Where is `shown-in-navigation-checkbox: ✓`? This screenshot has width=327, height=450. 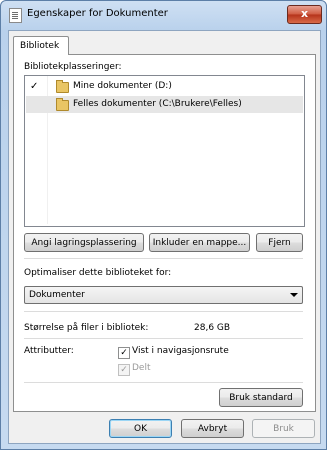 shown-in-navigation-checkbox: ✓ is located at coordinates (124, 353).